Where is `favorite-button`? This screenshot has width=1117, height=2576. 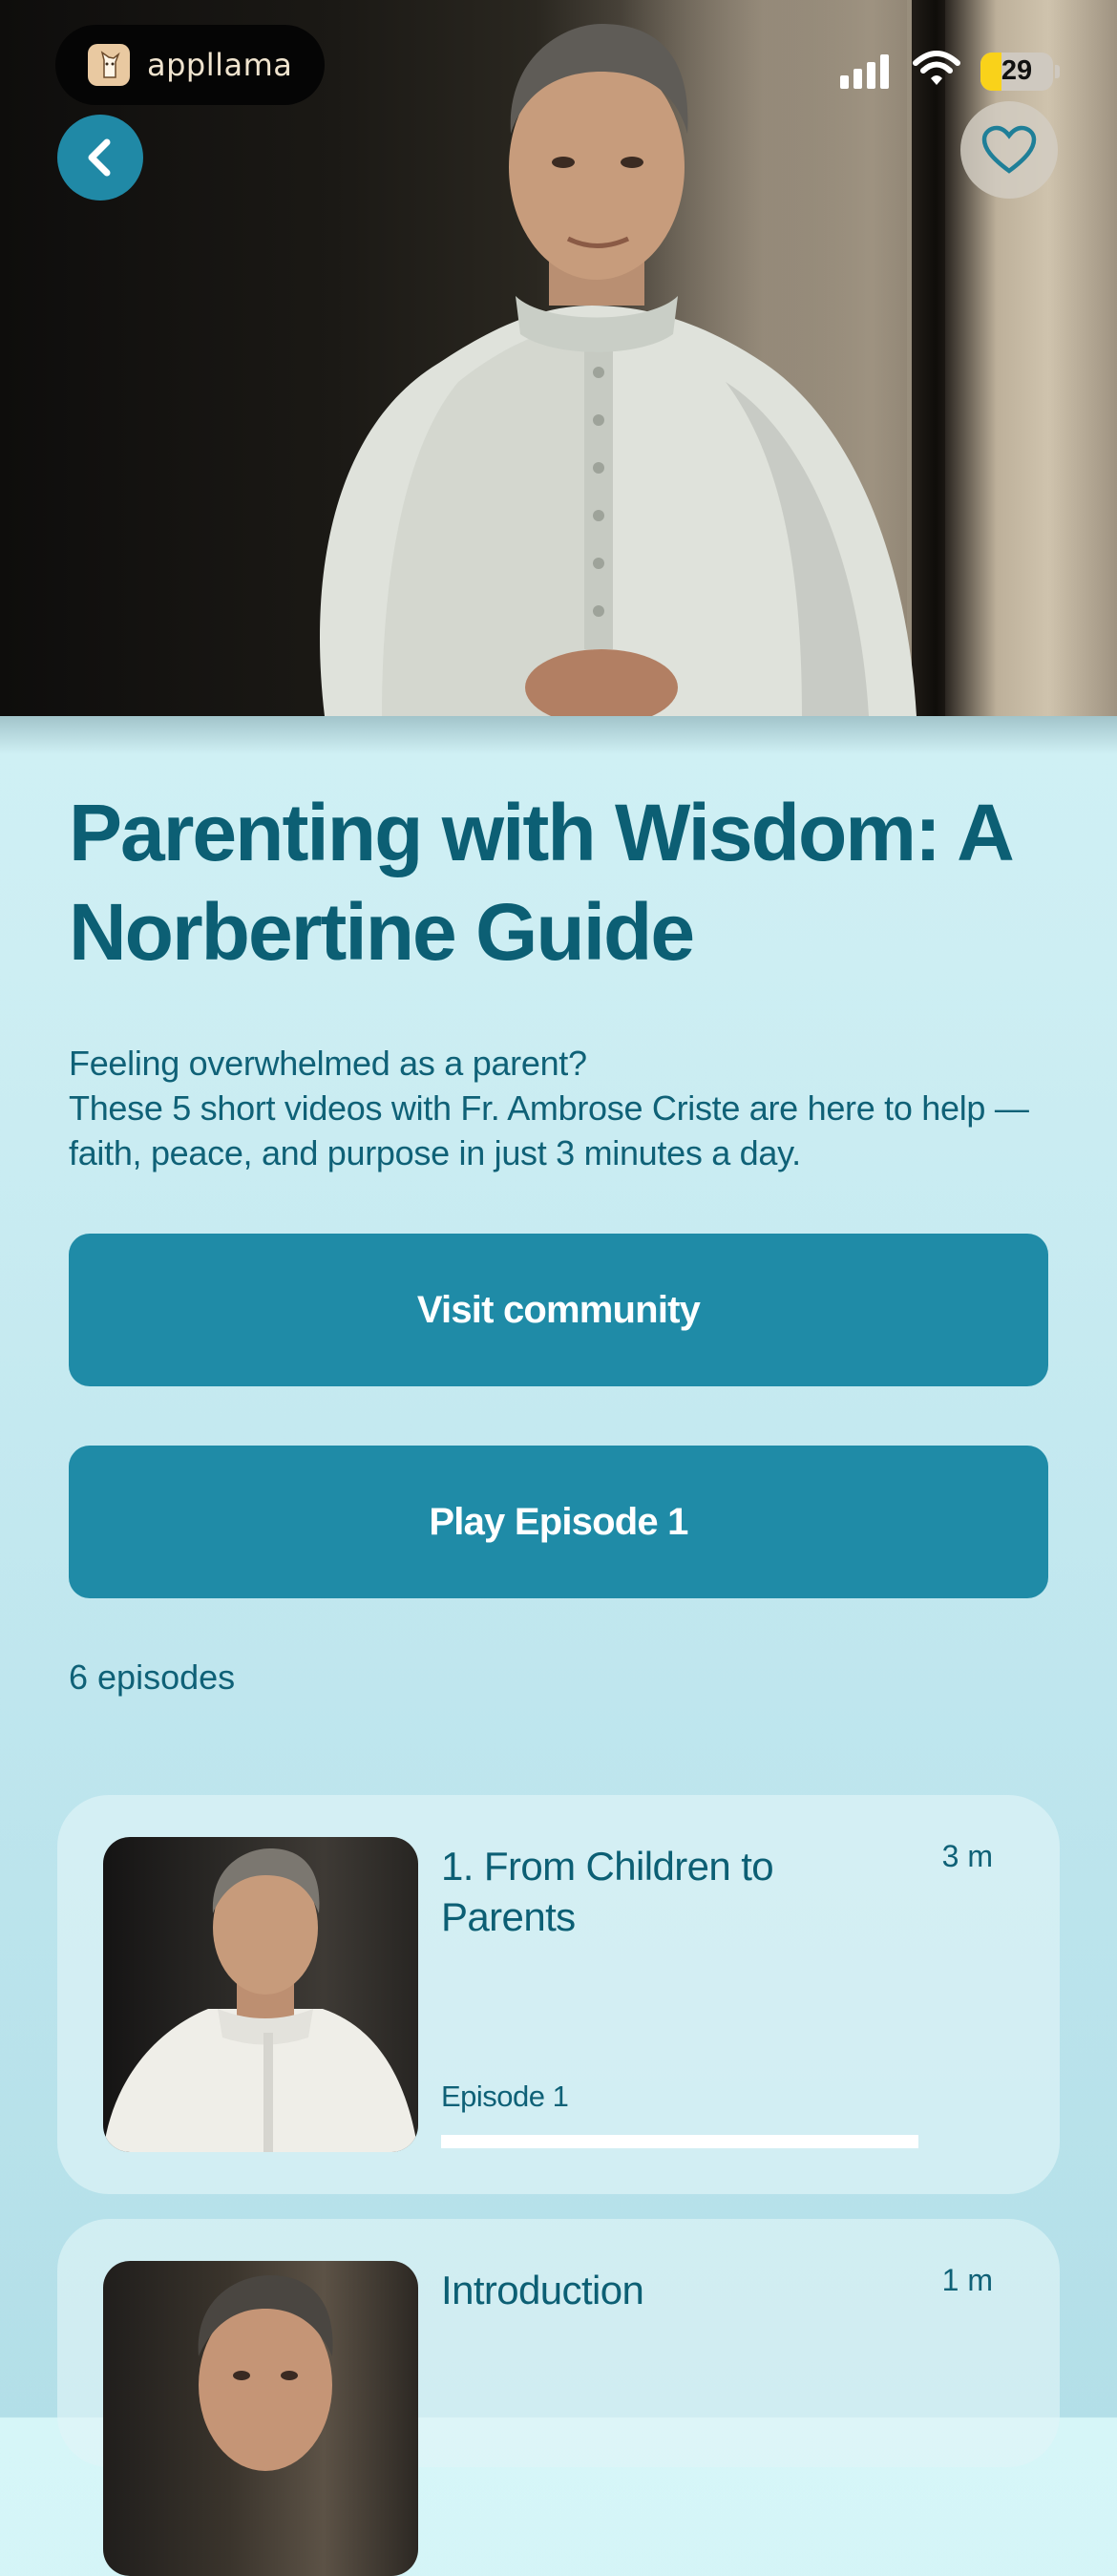 favorite-button is located at coordinates (1009, 150).